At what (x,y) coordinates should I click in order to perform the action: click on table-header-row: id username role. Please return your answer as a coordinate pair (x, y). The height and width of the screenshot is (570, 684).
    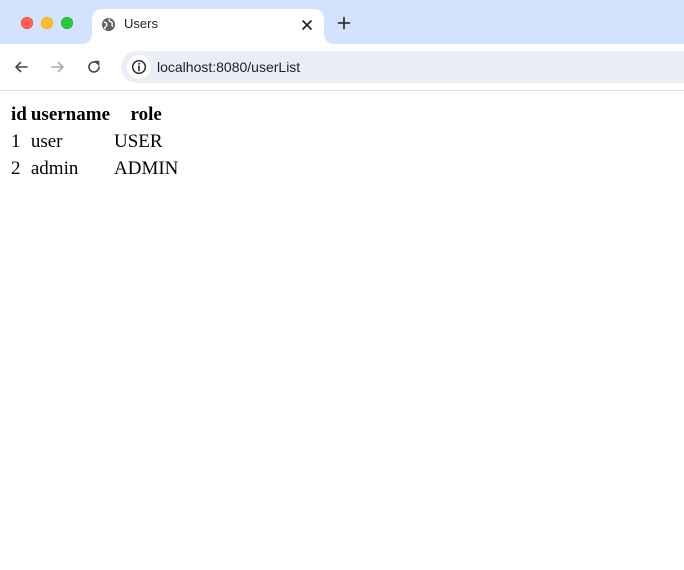
    Looking at the image, I should click on (94, 114).